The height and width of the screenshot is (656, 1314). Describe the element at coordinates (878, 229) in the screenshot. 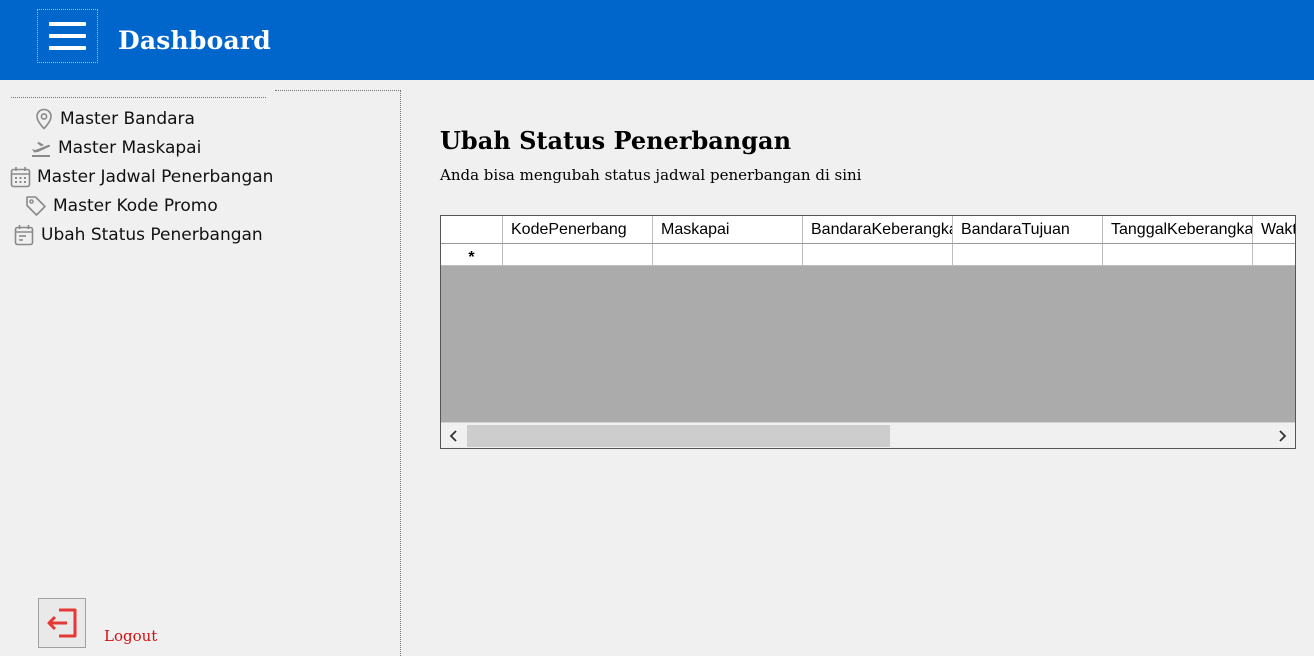

I see `column-header-bandarakeberangkatan: BandaraKeberangkatan` at that location.